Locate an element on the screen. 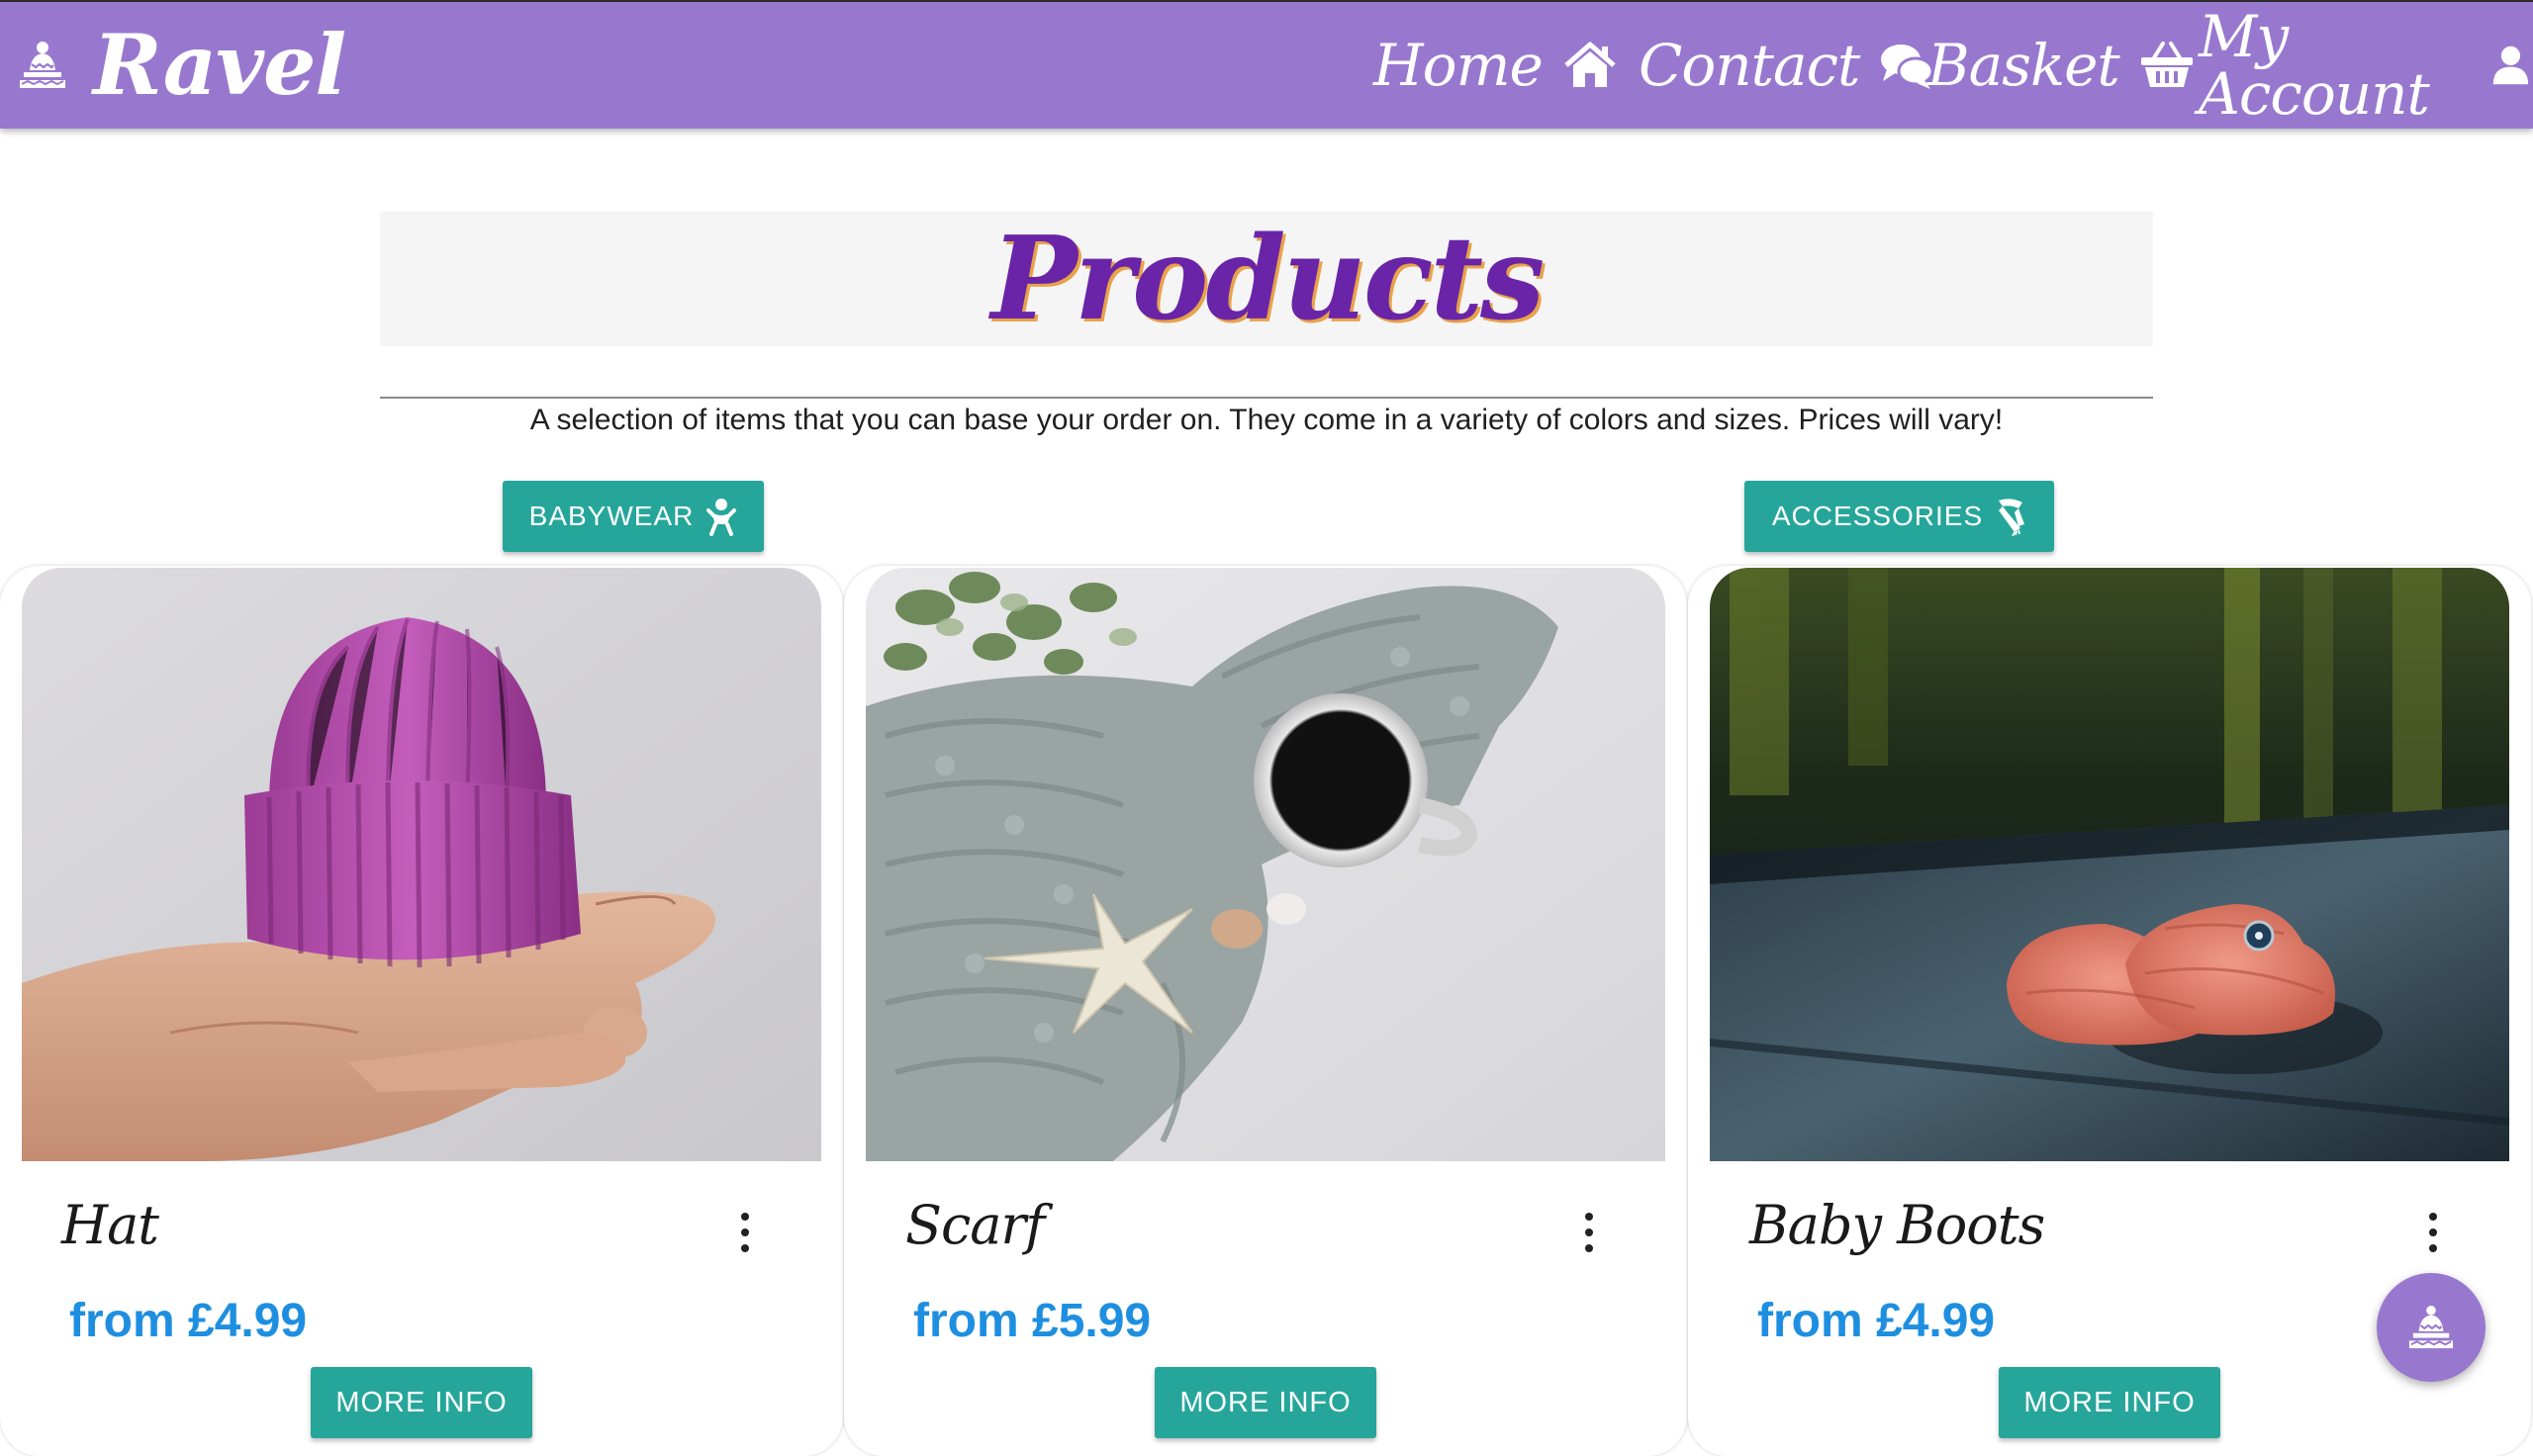  floating-action-button is located at coordinates (2431, 1327).